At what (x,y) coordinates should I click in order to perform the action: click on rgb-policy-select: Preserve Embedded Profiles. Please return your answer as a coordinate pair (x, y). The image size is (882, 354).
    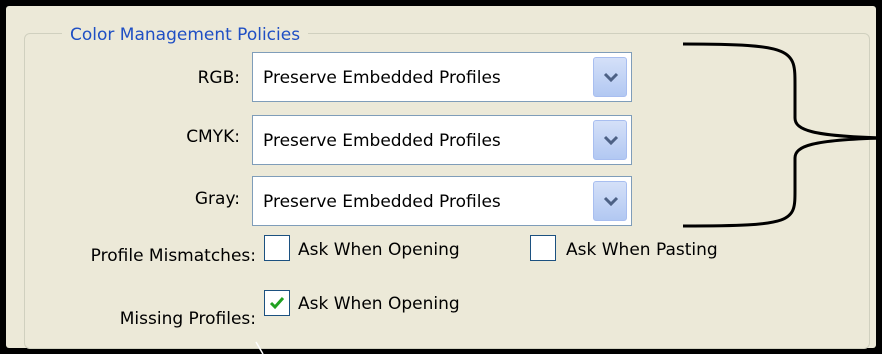
    Looking at the image, I should click on (442, 77).